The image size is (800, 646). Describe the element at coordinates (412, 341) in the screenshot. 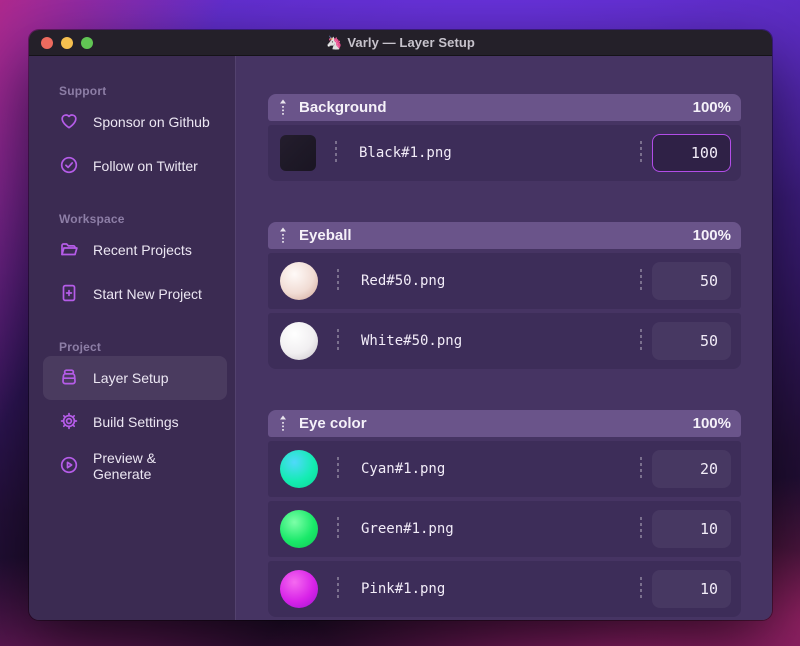

I see `layer-filename: White#50.png` at that location.